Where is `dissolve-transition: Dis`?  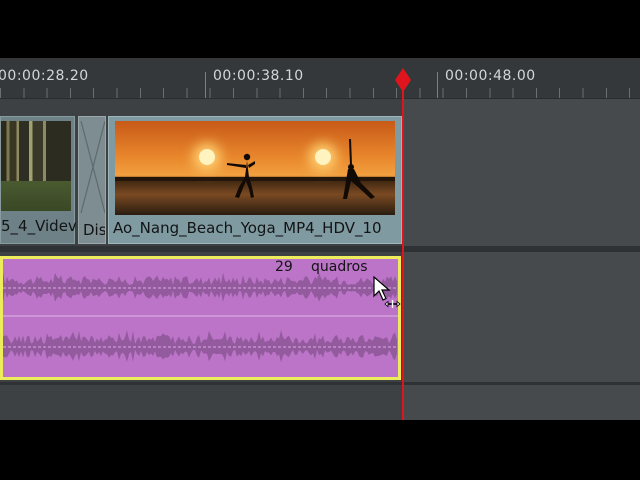 dissolve-transition: Dis is located at coordinates (92, 180).